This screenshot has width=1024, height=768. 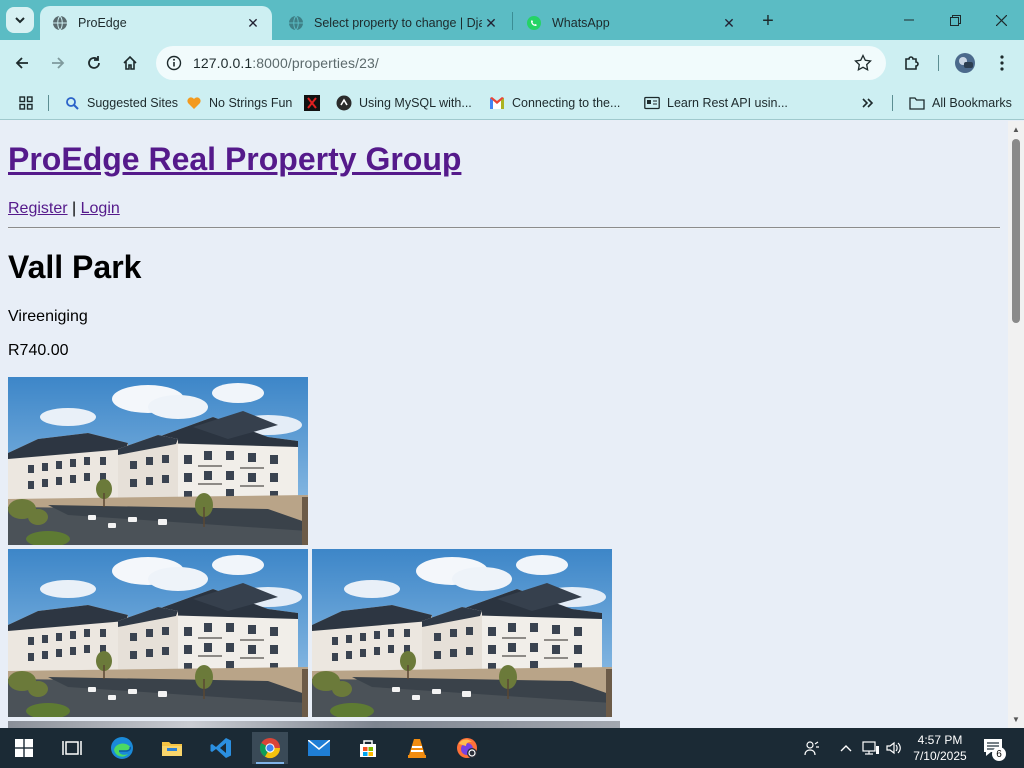 I want to click on apps-button, so click(x=29, y=103).